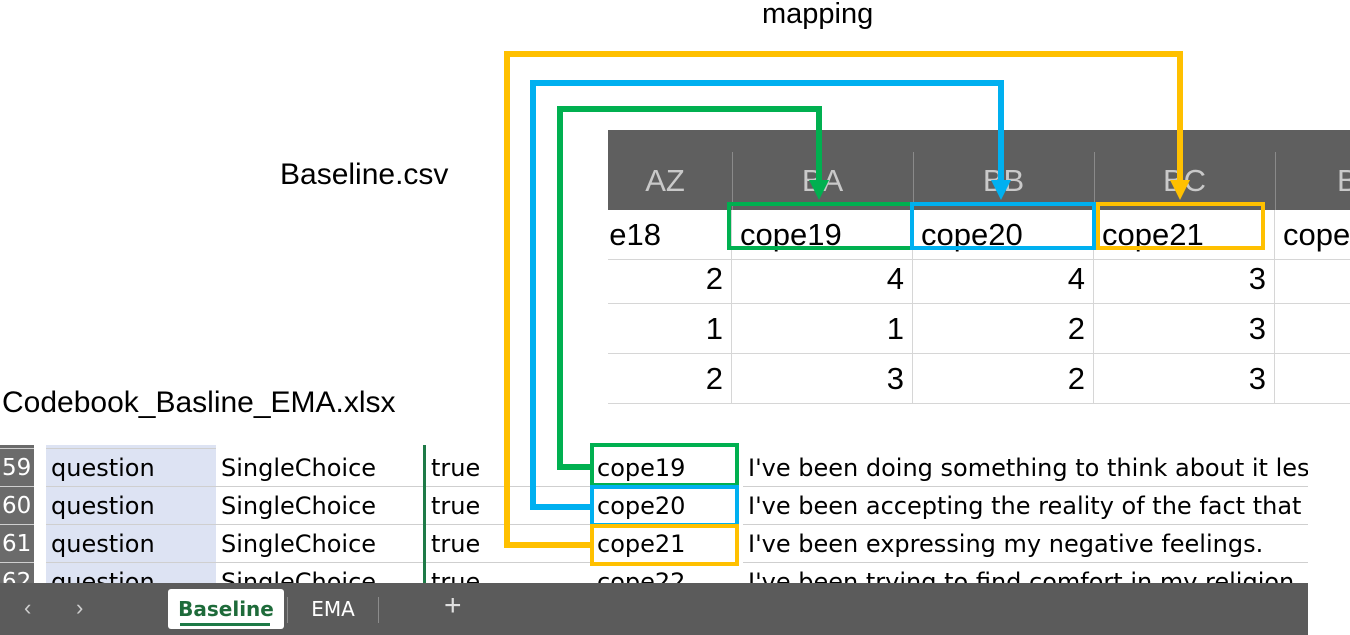 This screenshot has width=1350, height=635. Describe the element at coordinates (664, 465) in the screenshot. I see `cope19-codebook-highlight` at that location.